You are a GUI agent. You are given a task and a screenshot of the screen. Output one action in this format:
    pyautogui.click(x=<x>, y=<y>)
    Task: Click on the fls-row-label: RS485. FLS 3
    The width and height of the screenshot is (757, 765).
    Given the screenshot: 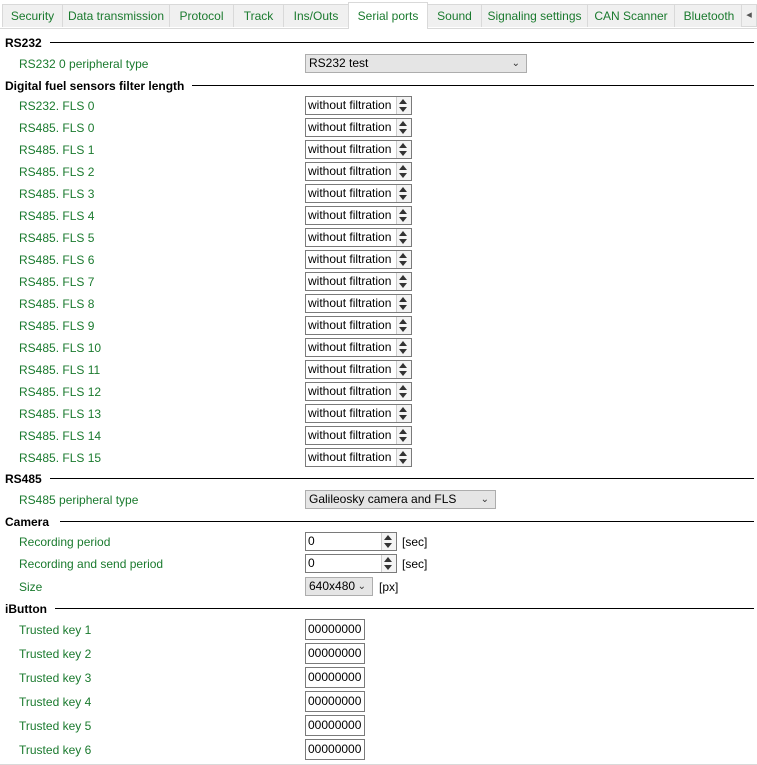 What is the action you would take?
    pyautogui.click(x=57, y=194)
    